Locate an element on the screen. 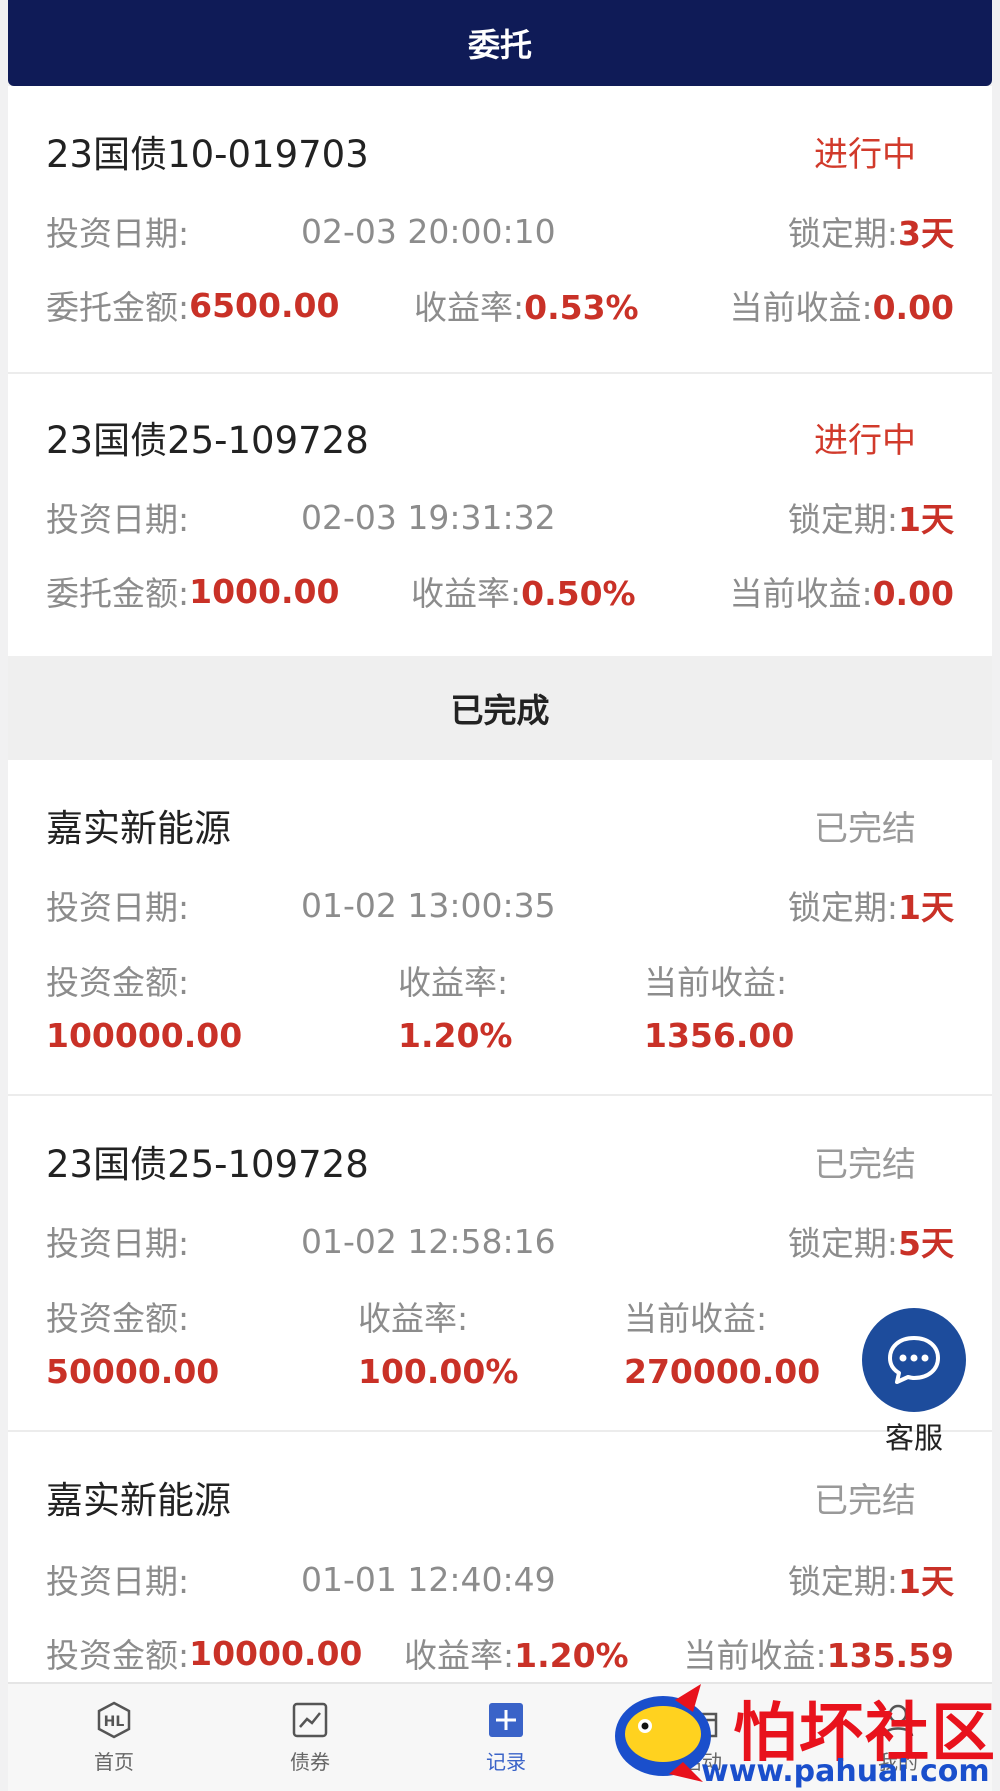  section-title: 已完成 is located at coordinates (500, 710).